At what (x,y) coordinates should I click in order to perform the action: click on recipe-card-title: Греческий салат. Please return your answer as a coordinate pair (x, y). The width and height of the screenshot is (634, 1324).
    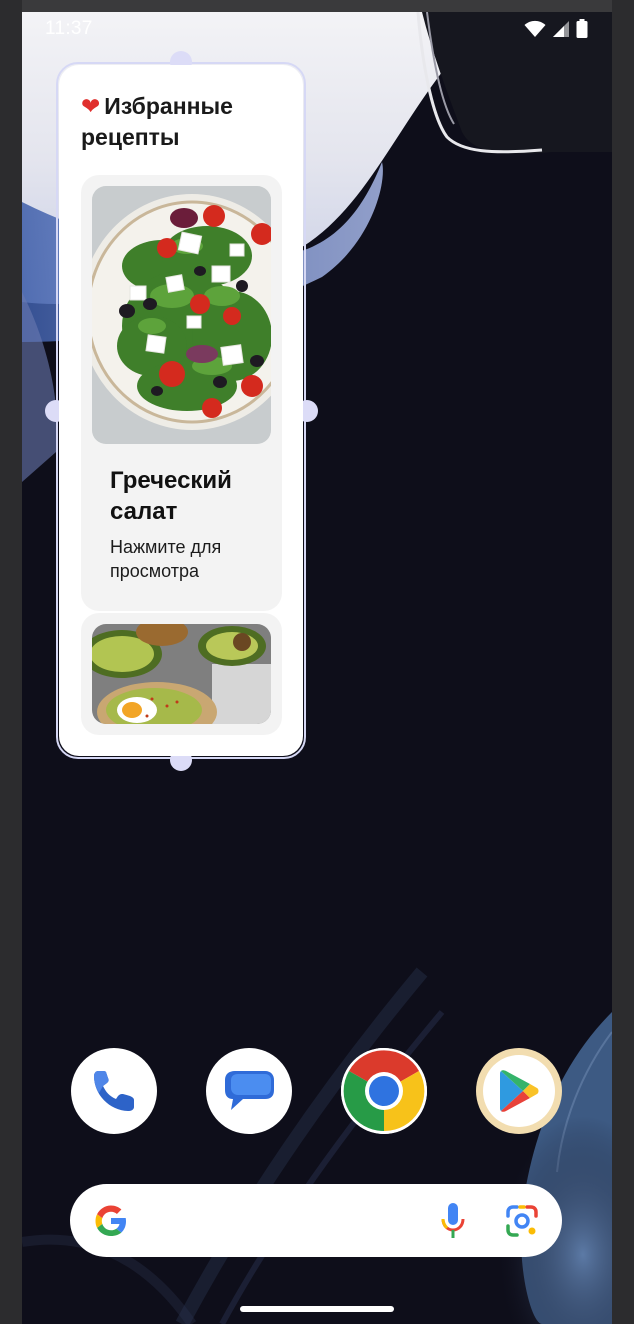
    Looking at the image, I should click on (171, 496).